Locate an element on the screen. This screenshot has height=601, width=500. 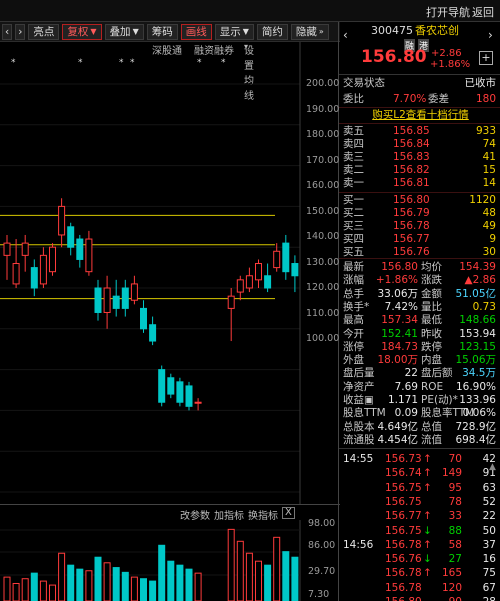
chips-button: 筹码 is located at coordinates (162, 31).